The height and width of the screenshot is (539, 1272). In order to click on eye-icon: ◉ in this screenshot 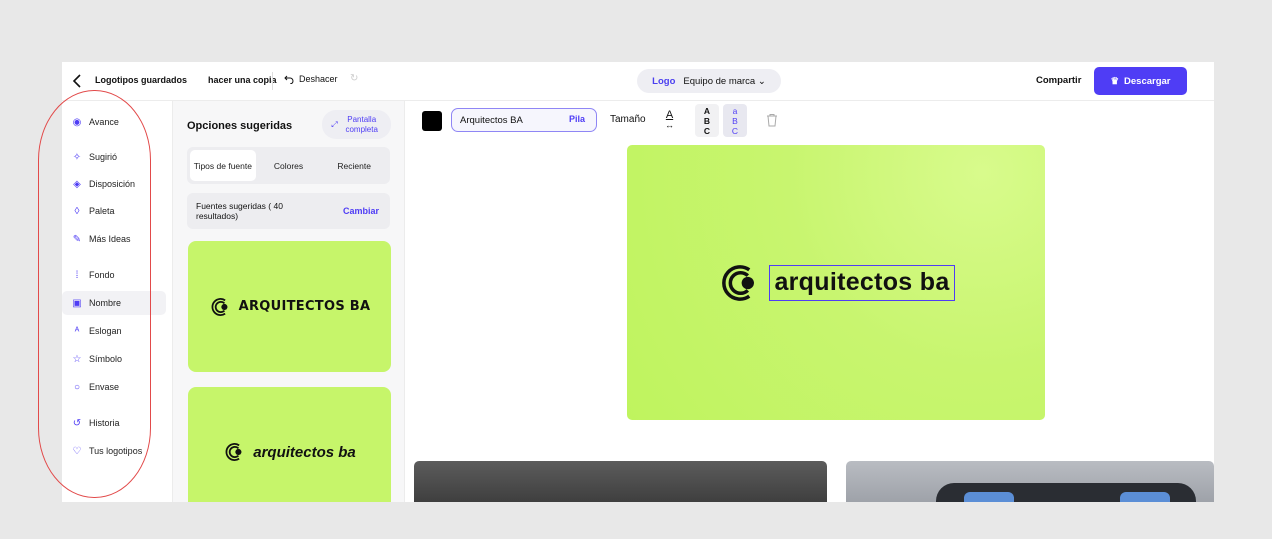, I will do `click(77, 122)`.